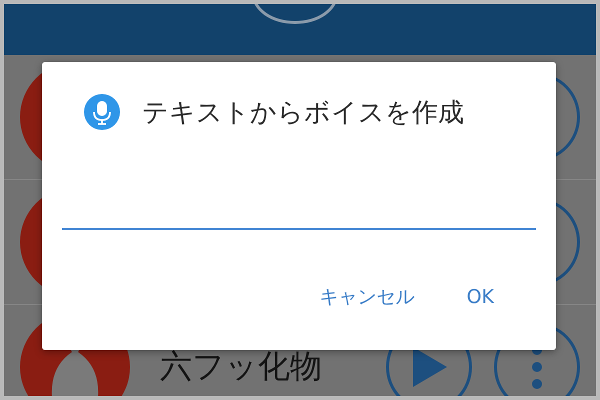 The image size is (600, 400). I want to click on dialog-button: キャンセル, so click(367, 297).